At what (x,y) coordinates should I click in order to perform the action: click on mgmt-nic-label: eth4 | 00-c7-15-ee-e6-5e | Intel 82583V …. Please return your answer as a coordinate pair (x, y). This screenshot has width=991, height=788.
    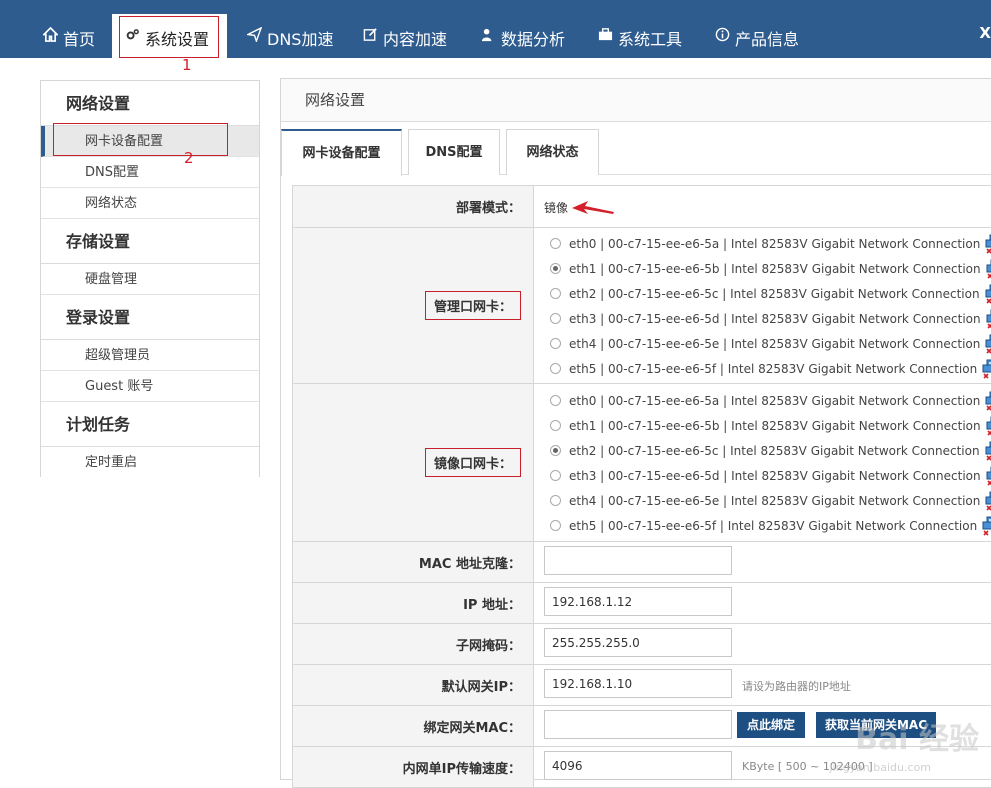
    Looking at the image, I should click on (774, 344).